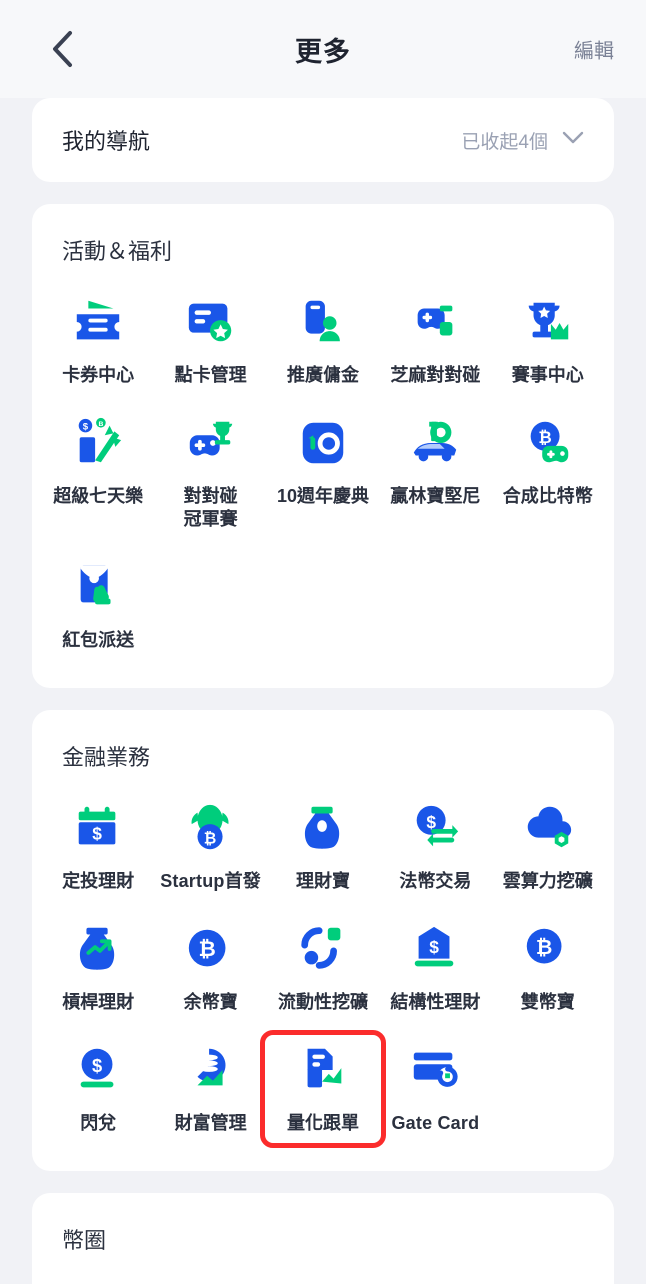  I want to click on cloud-mining-icon, so click(548, 828).